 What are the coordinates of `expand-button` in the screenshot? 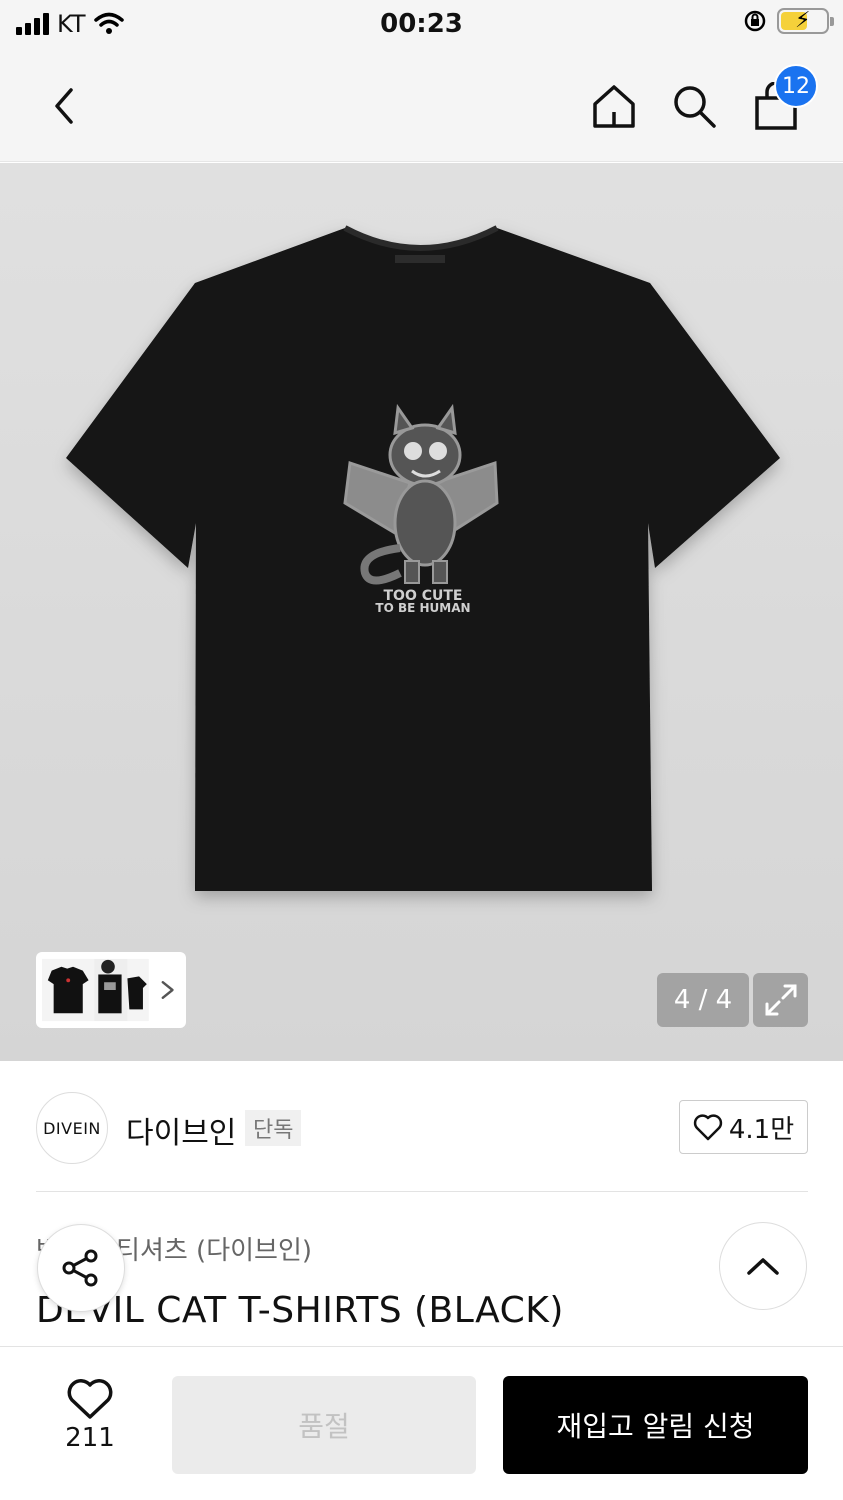 It's located at (780, 1000).